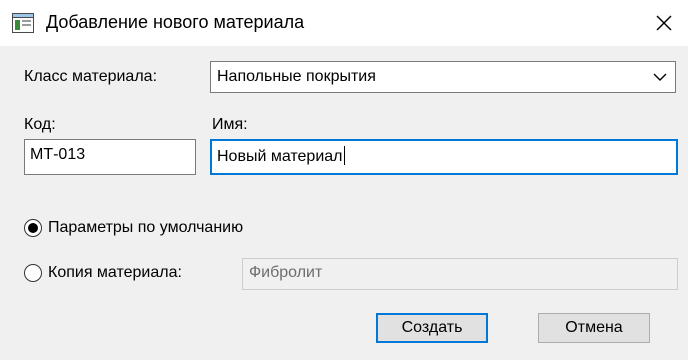  Describe the element at coordinates (115, 272) in the screenshot. I see `copy-material-label: Копия материала:` at that location.